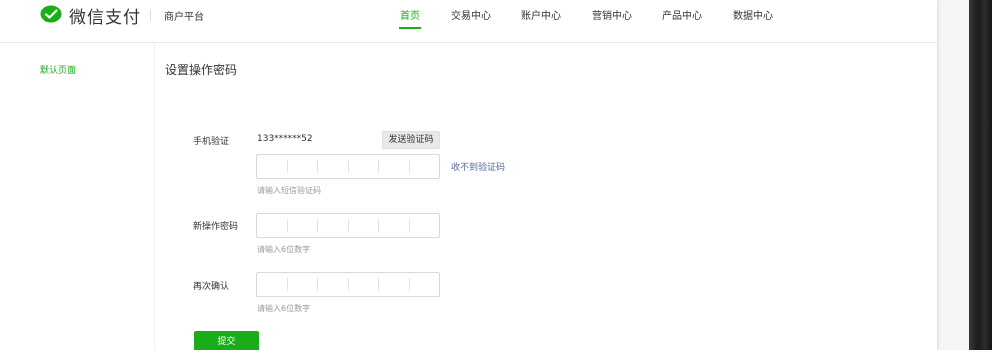 This screenshot has height=350, width=992. I want to click on top-header: 微信支付 商户平台 首页 交易中心 账户中心 营销中心 产品中心 数据中心, so click(468, 21).